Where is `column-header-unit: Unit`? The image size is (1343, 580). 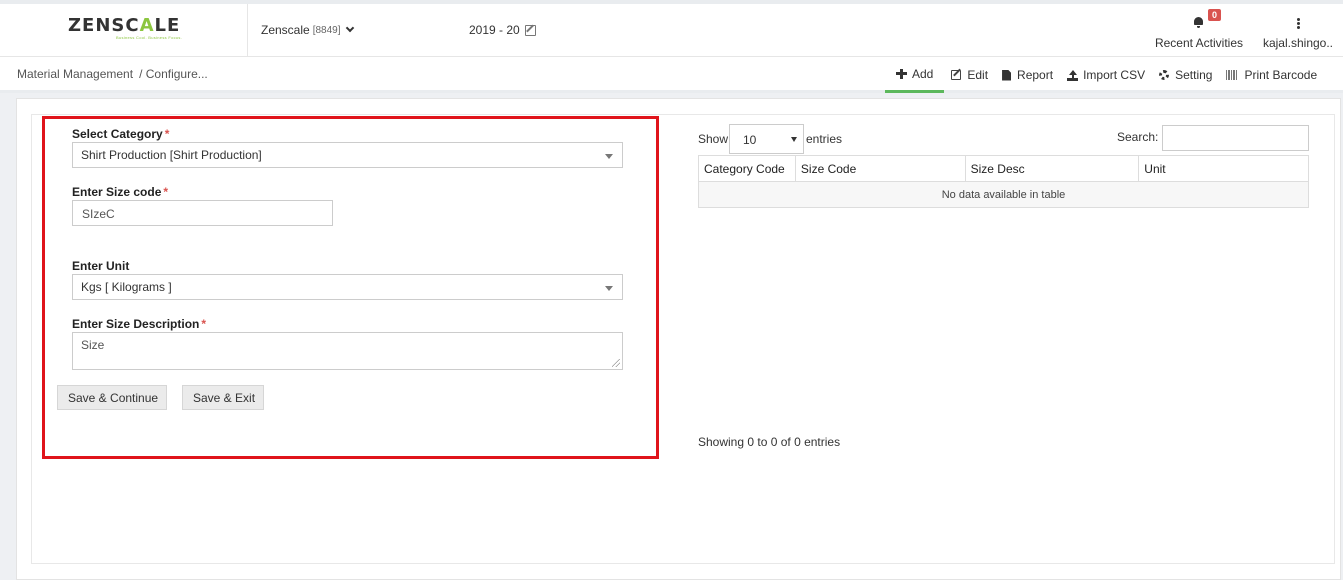
column-header-unit: Unit is located at coordinates (1223, 168).